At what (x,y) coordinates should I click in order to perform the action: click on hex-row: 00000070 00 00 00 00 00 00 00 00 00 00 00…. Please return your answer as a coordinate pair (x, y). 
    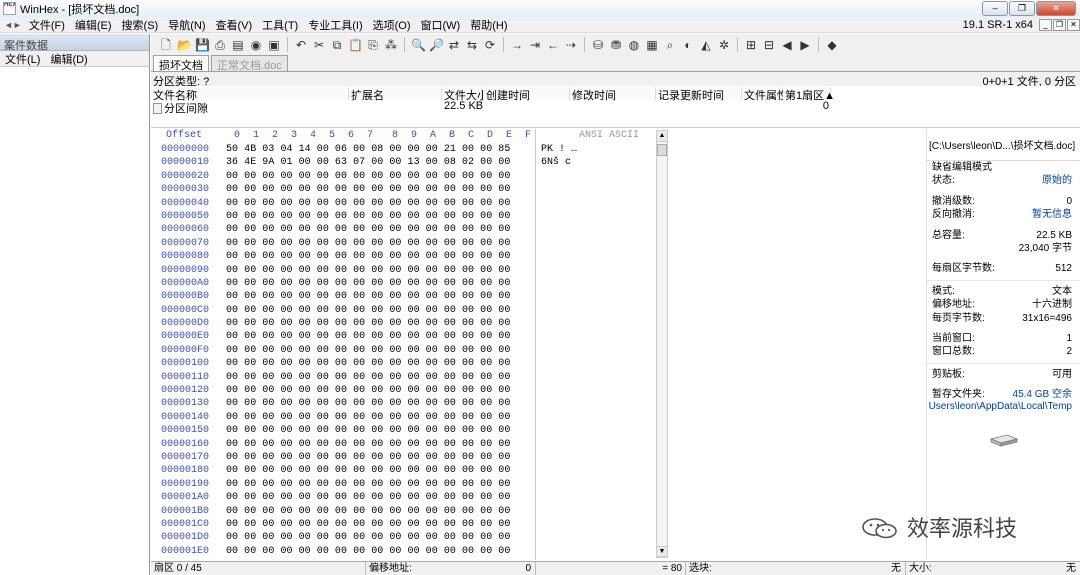
    Looking at the image, I should click on (410, 243).